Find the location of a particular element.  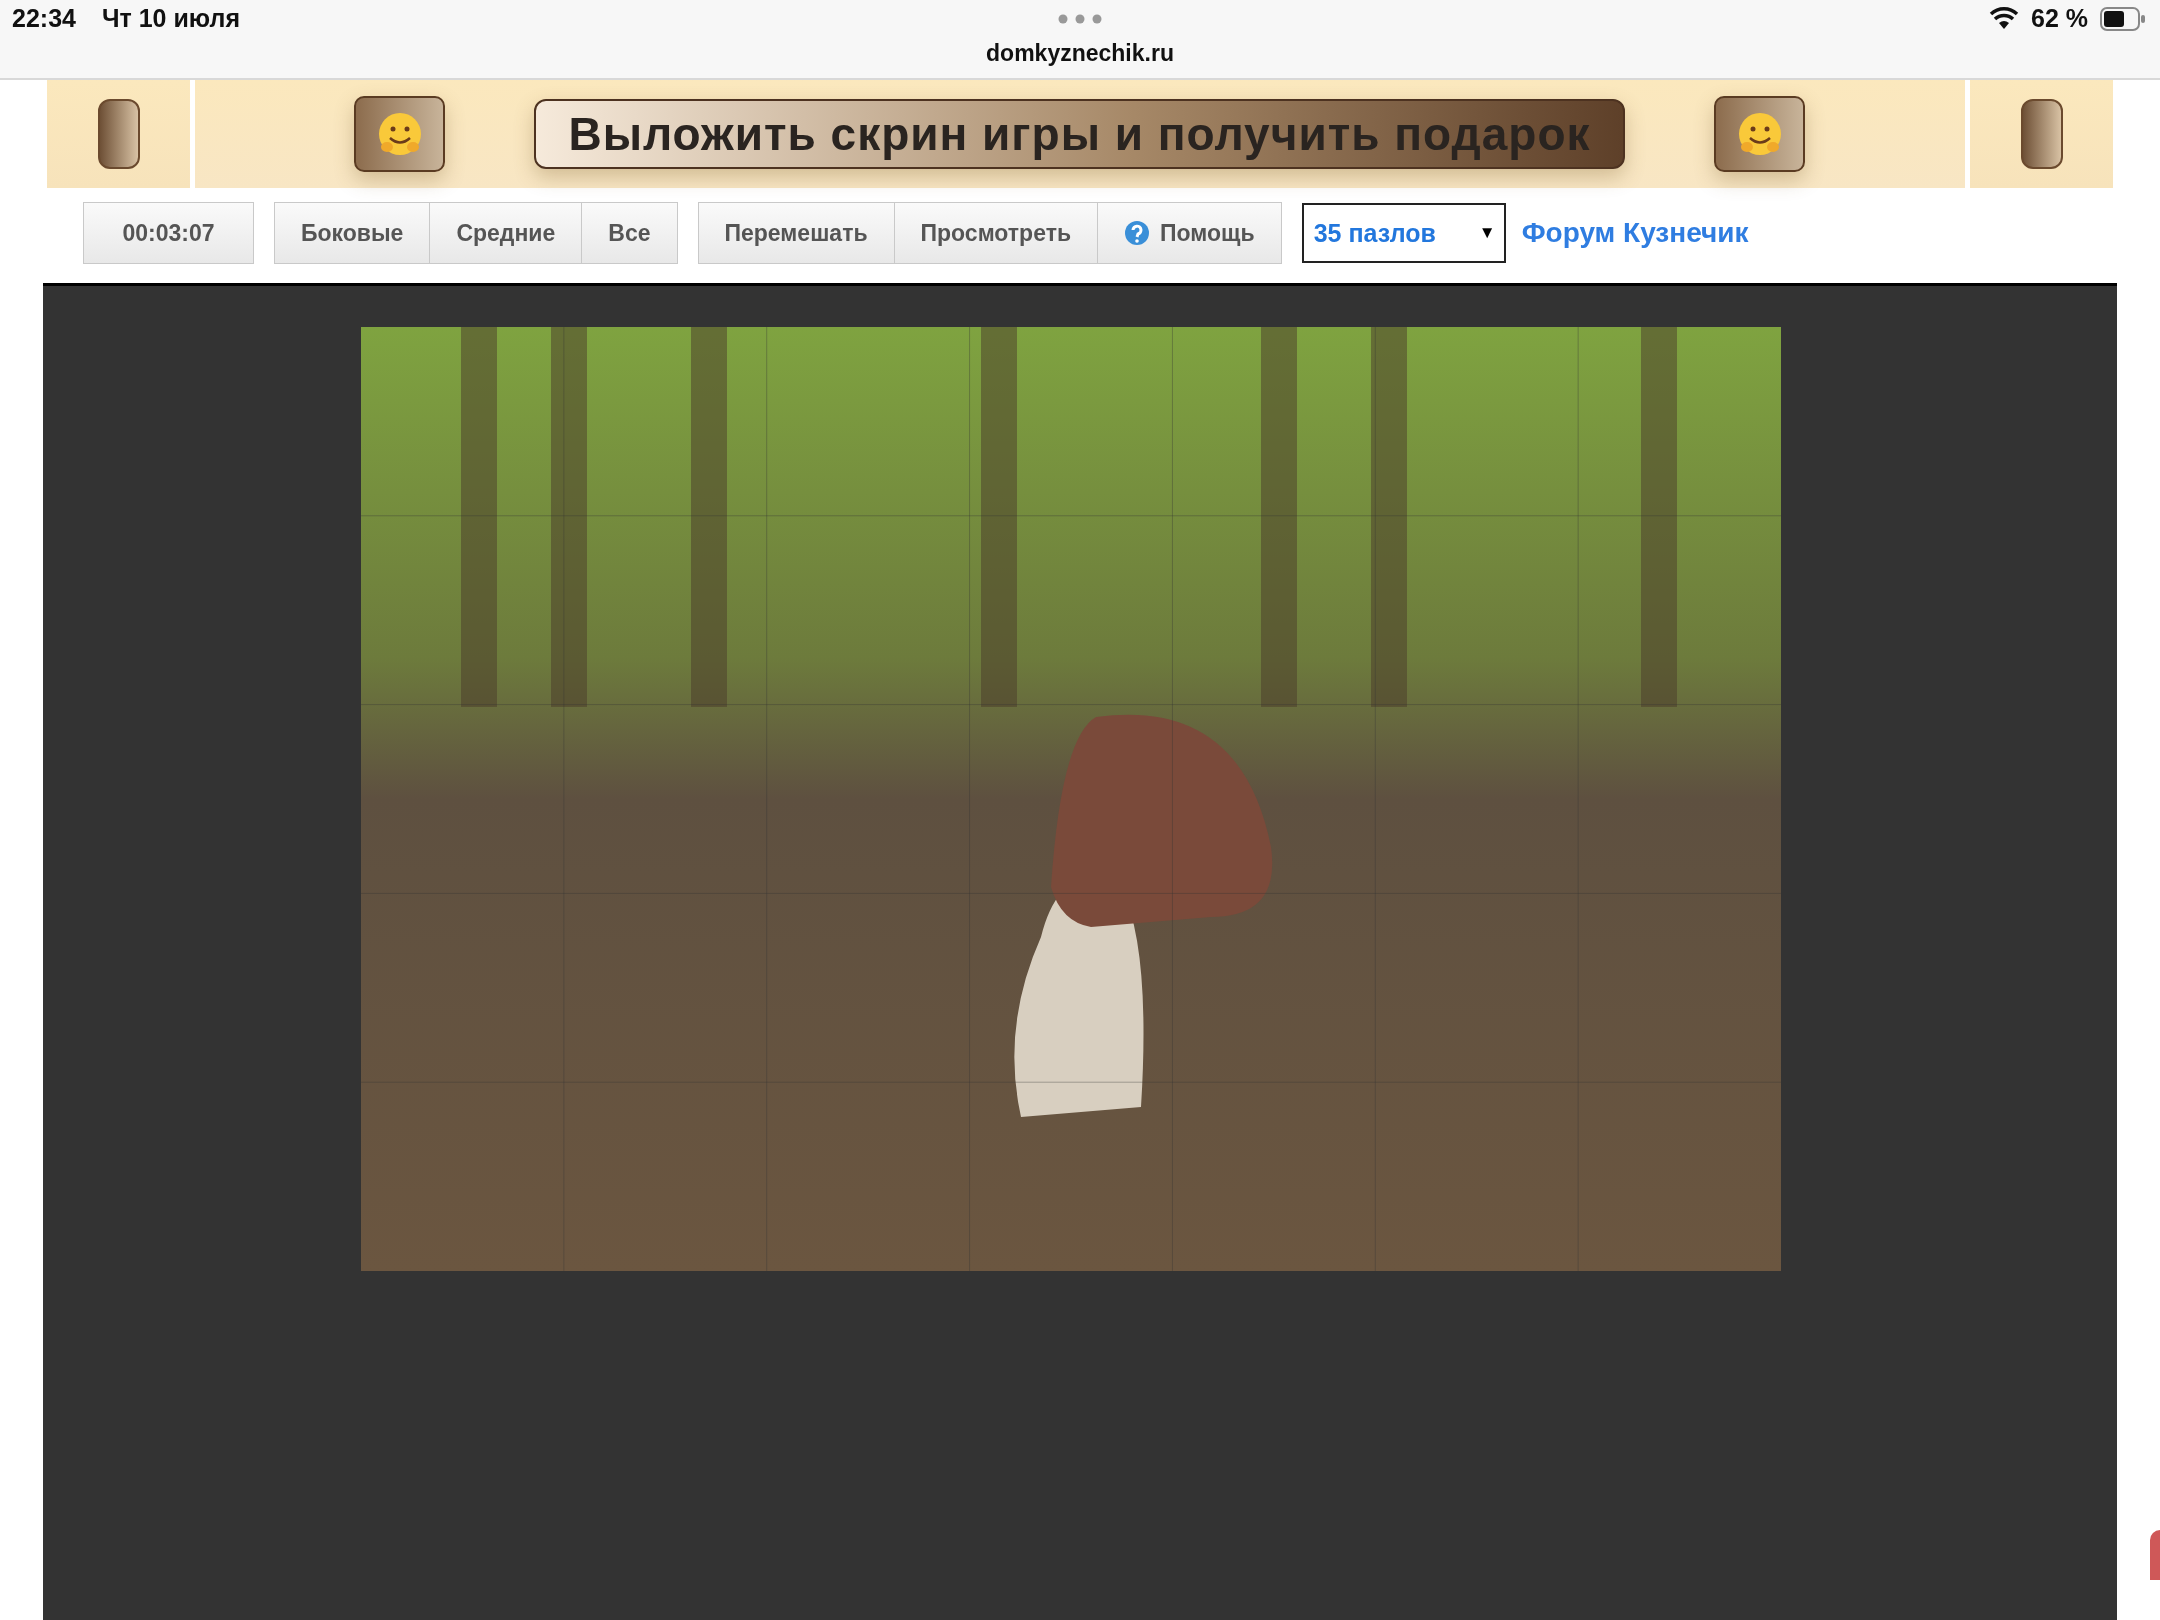

date-text: Чт 10 июля is located at coordinates (171, 18).